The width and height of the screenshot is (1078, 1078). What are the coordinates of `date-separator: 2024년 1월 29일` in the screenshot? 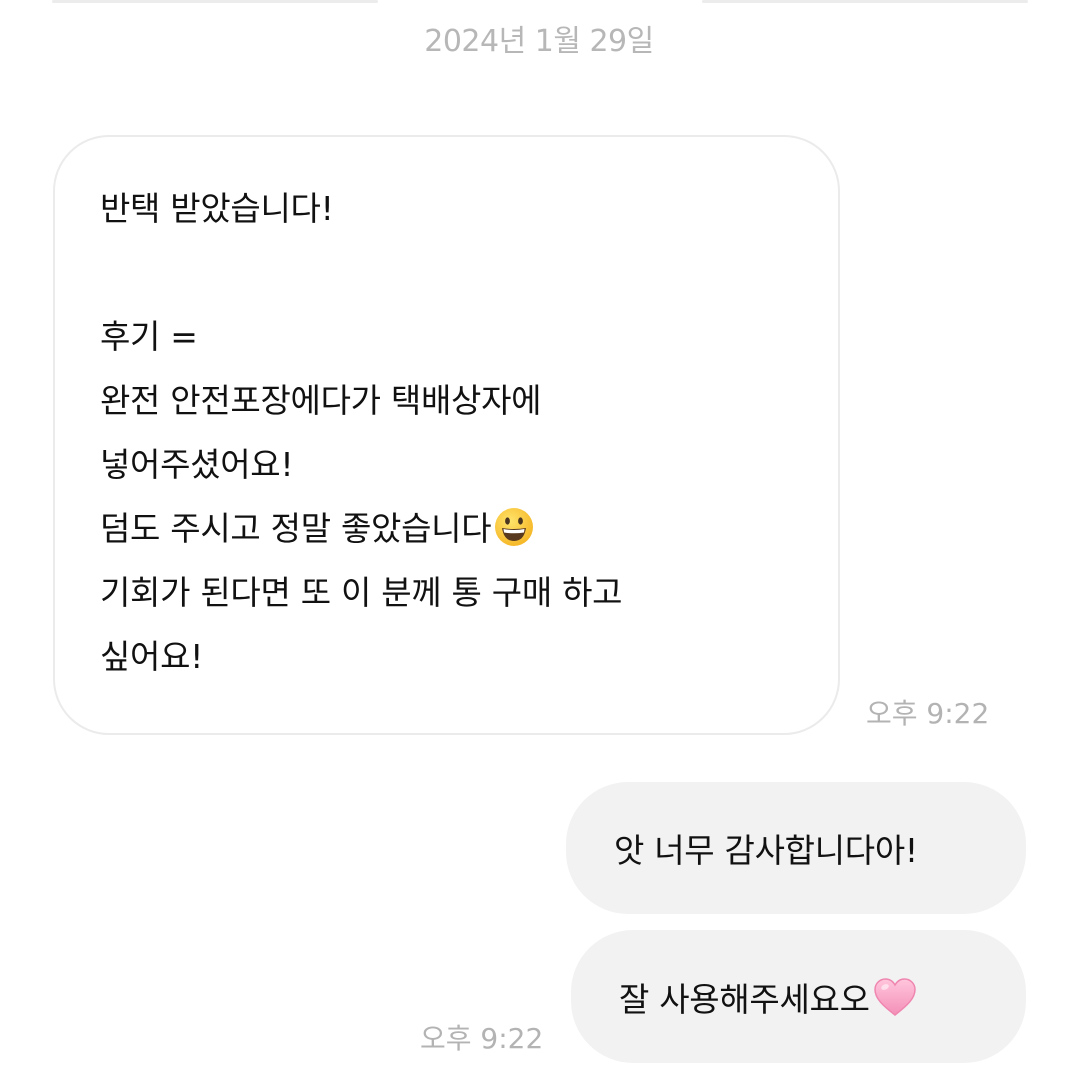 It's located at (539, 35).